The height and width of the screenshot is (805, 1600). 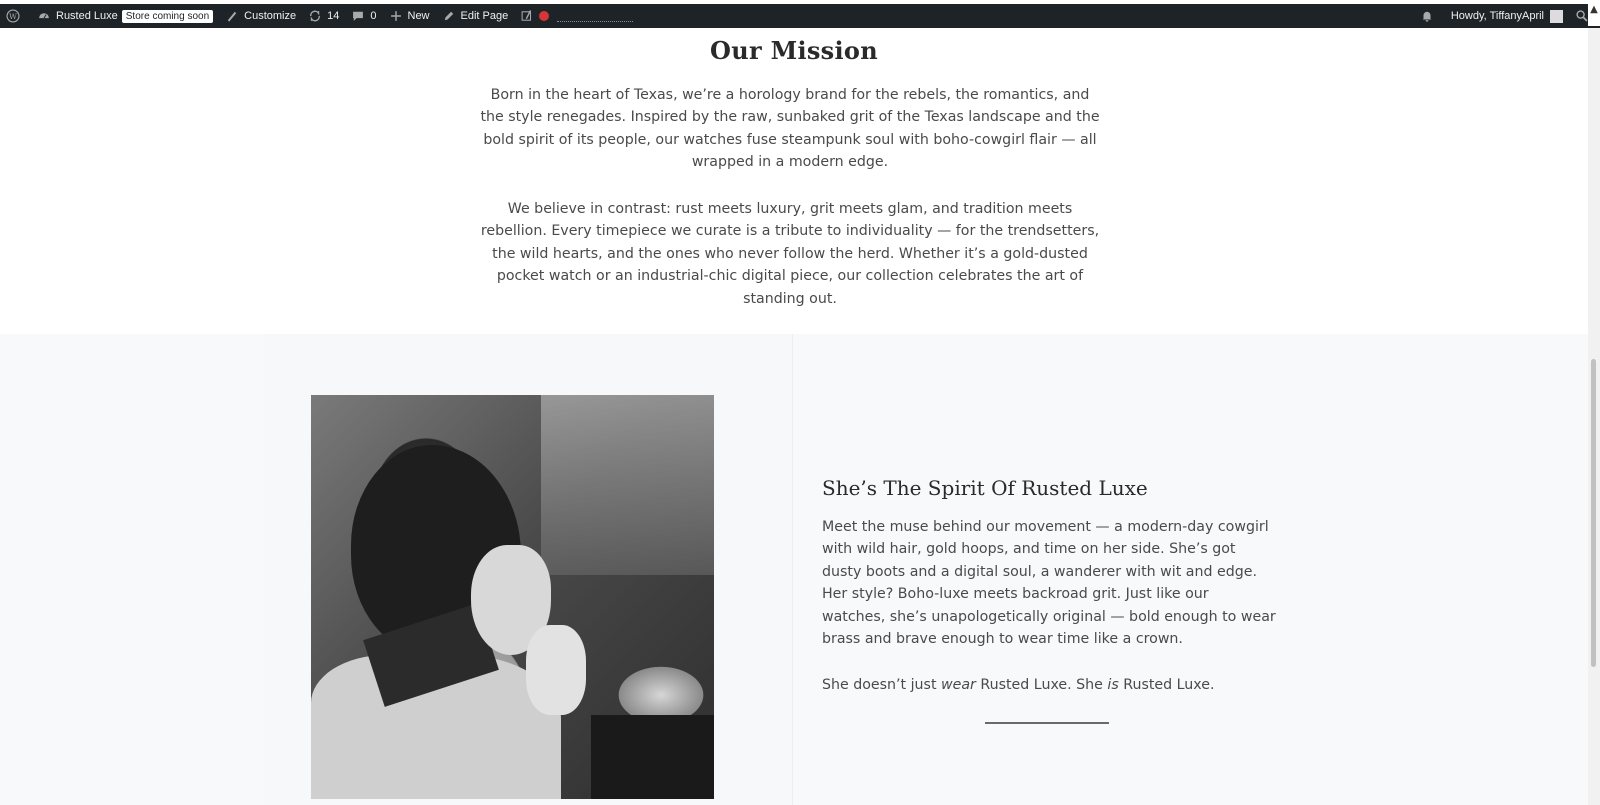 I want to click on yoast-icon, so click(x=526, y=15).